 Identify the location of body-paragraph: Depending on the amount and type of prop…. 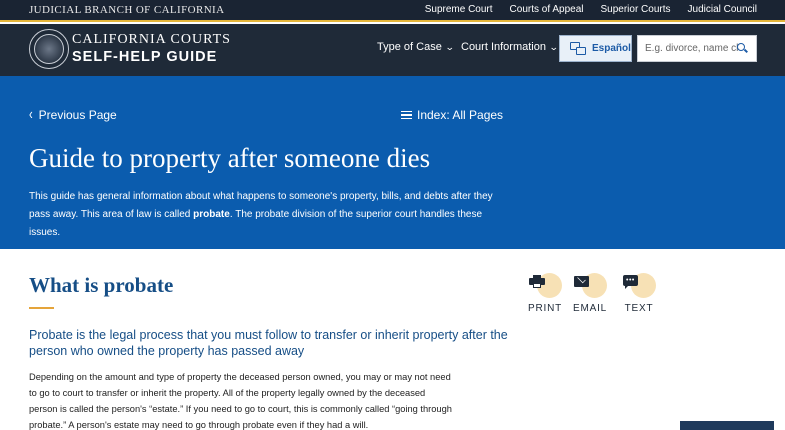
(240, 401).